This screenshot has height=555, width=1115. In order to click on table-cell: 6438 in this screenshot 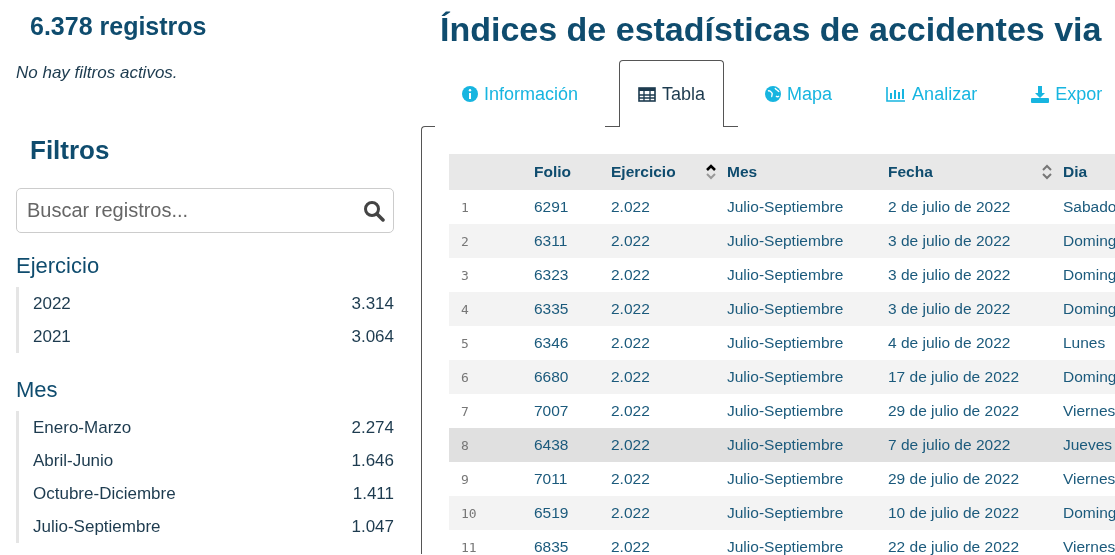, I will do `click(551, 444)`.